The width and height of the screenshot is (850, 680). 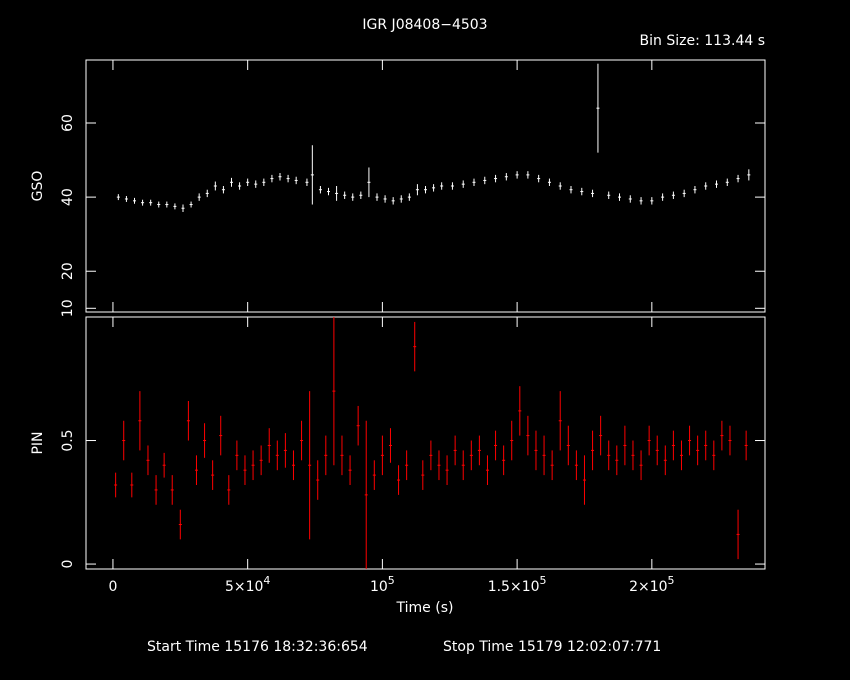 I want to click on stop-time: Stop Time 15179 12:02:07:771, so click(x=552, y=647).